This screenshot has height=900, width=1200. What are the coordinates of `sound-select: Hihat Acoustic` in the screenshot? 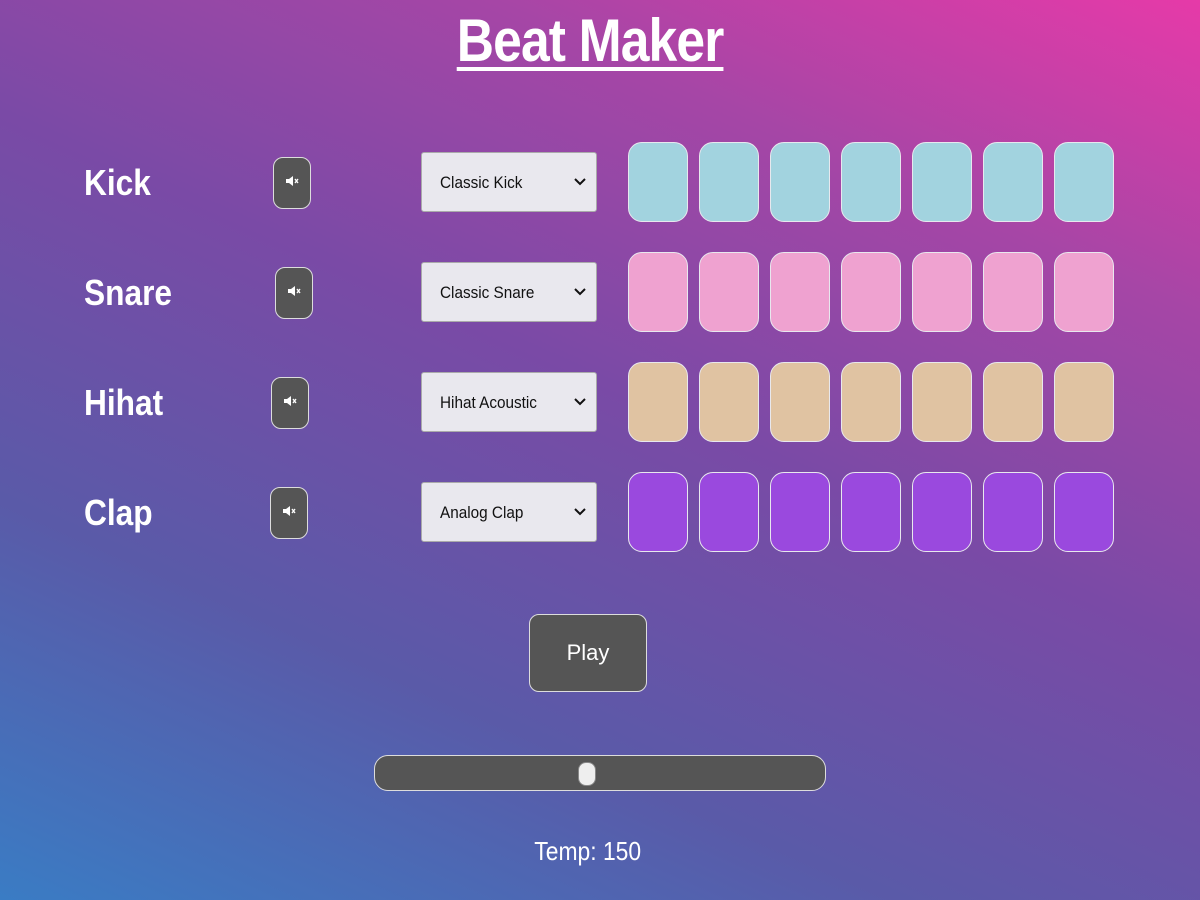 It's located at (509, 402).